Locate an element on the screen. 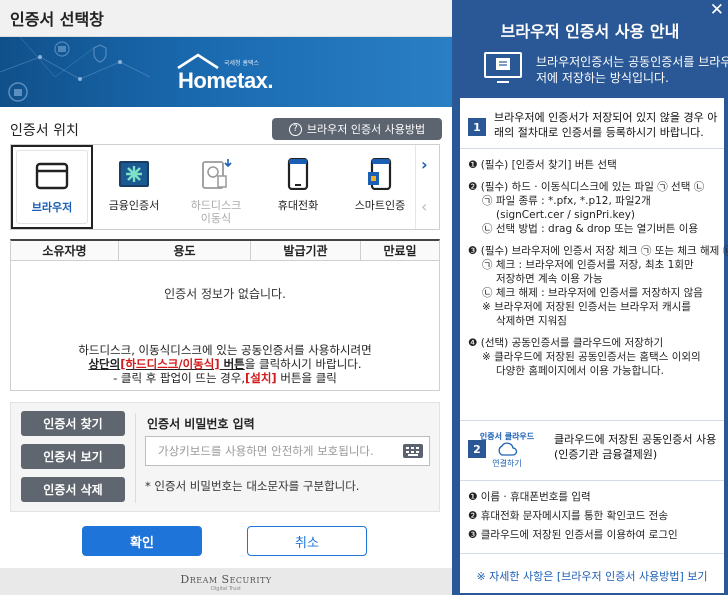 Image resolution: width=728 pixels, height=595 pixels. dialog-title: 인증서 선택창 is located at coordinates (57, 19).